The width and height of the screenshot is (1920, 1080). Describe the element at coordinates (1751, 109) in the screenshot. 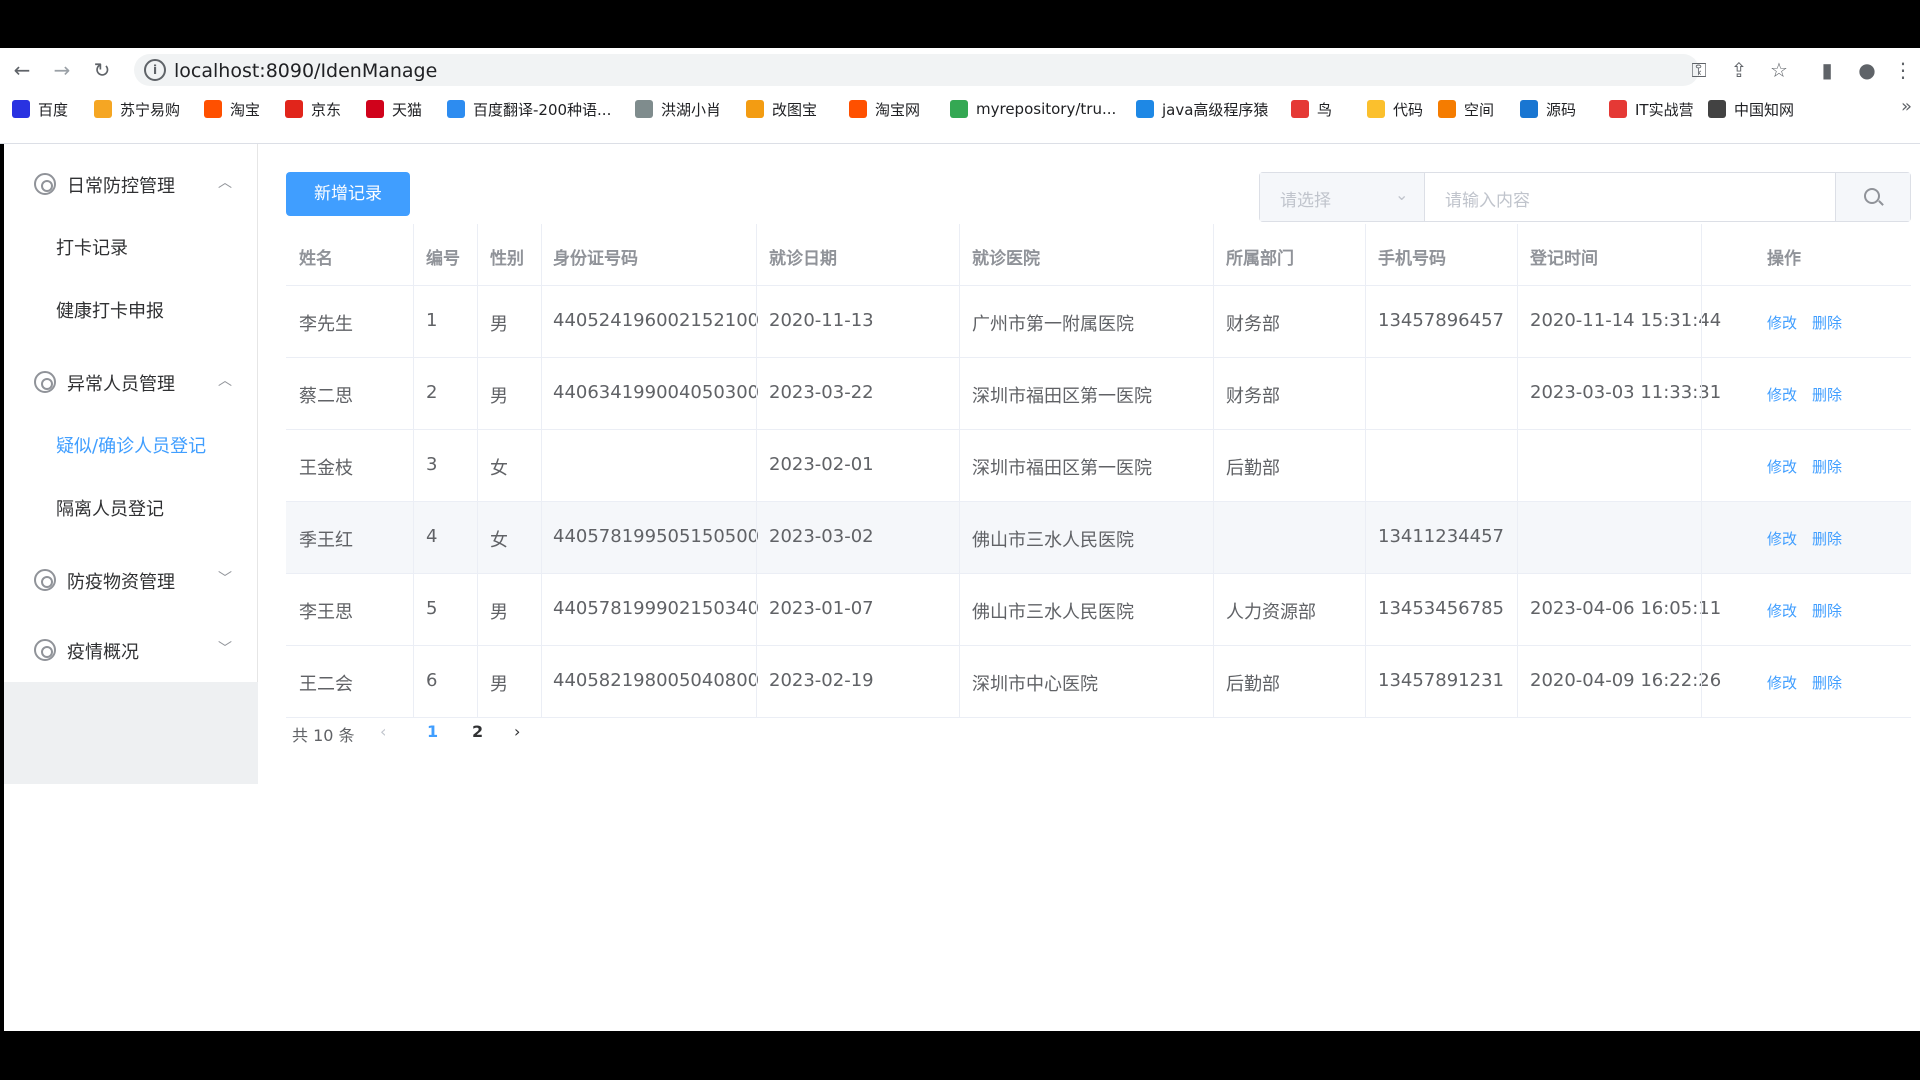

I see `bookmark-item: 中国知网` at that location.